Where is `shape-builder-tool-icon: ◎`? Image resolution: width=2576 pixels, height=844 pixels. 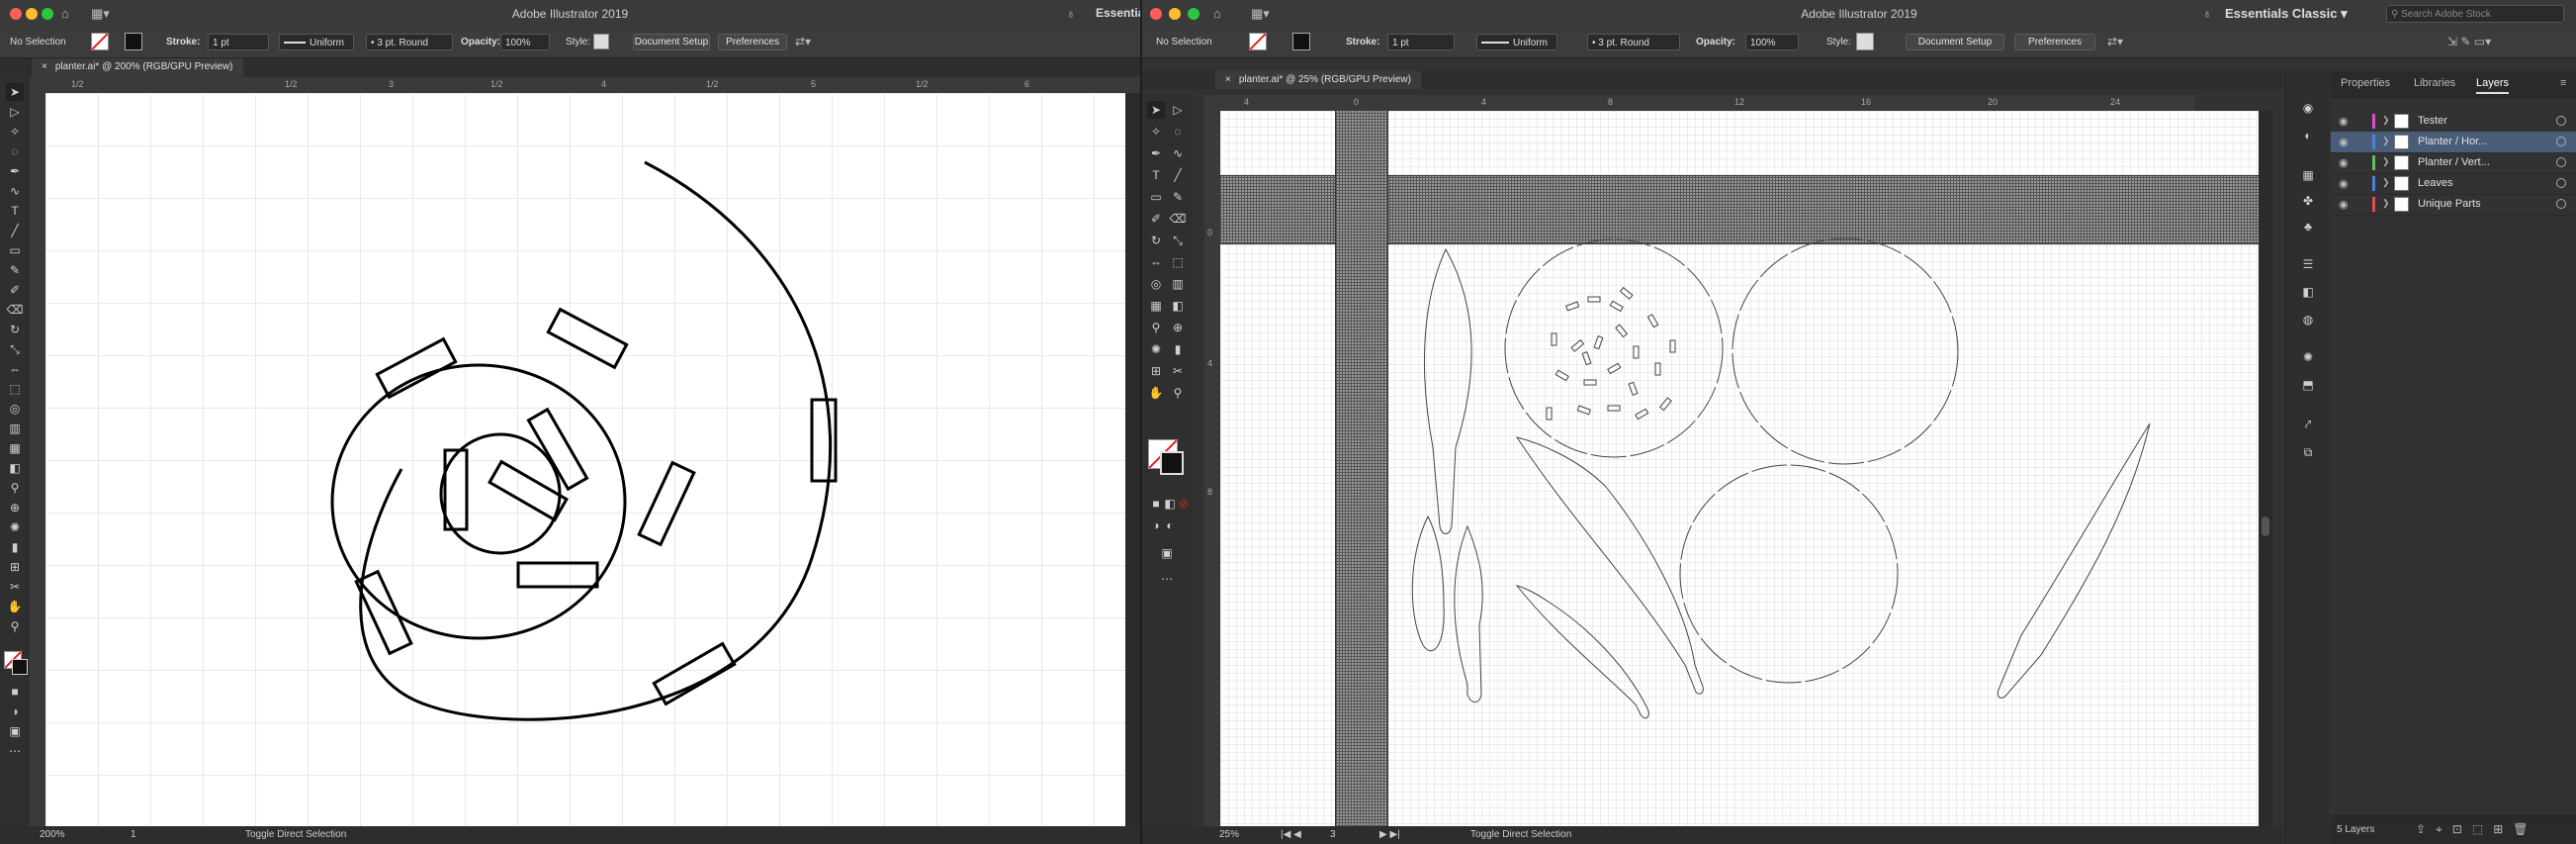
shape-builder-tool-icon: ◎ is located at coordinates (1156, 284).